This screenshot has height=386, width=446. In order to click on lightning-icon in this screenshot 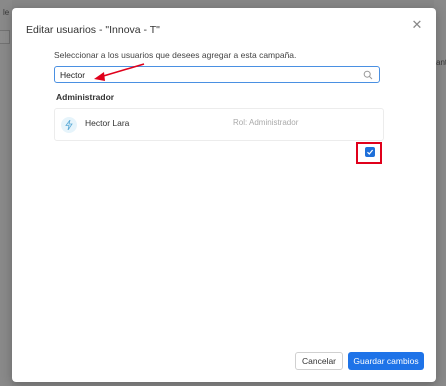, I will do `click(69, 125)`.